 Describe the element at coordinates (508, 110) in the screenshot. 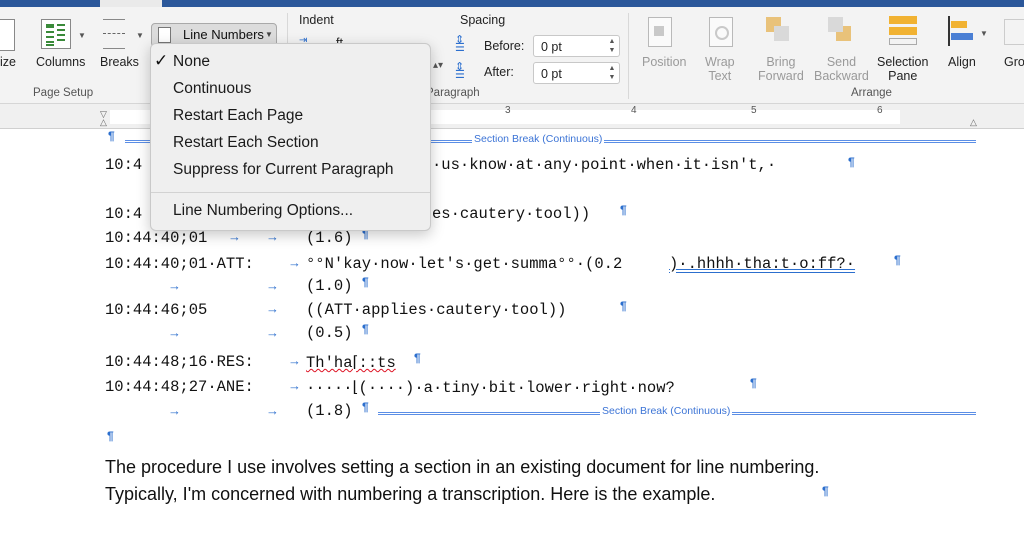

I see `ruler-number: 3` at that location.